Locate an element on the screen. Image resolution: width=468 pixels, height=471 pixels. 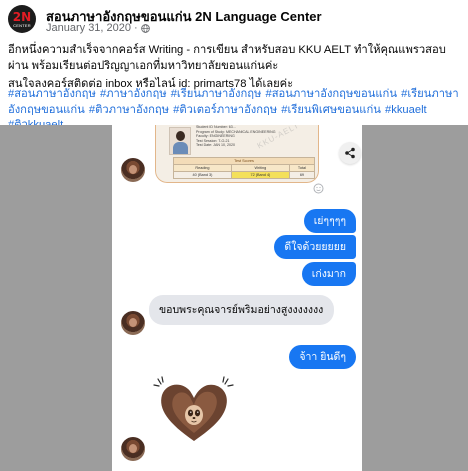
globe-icon is located at coordinates (145, 28).